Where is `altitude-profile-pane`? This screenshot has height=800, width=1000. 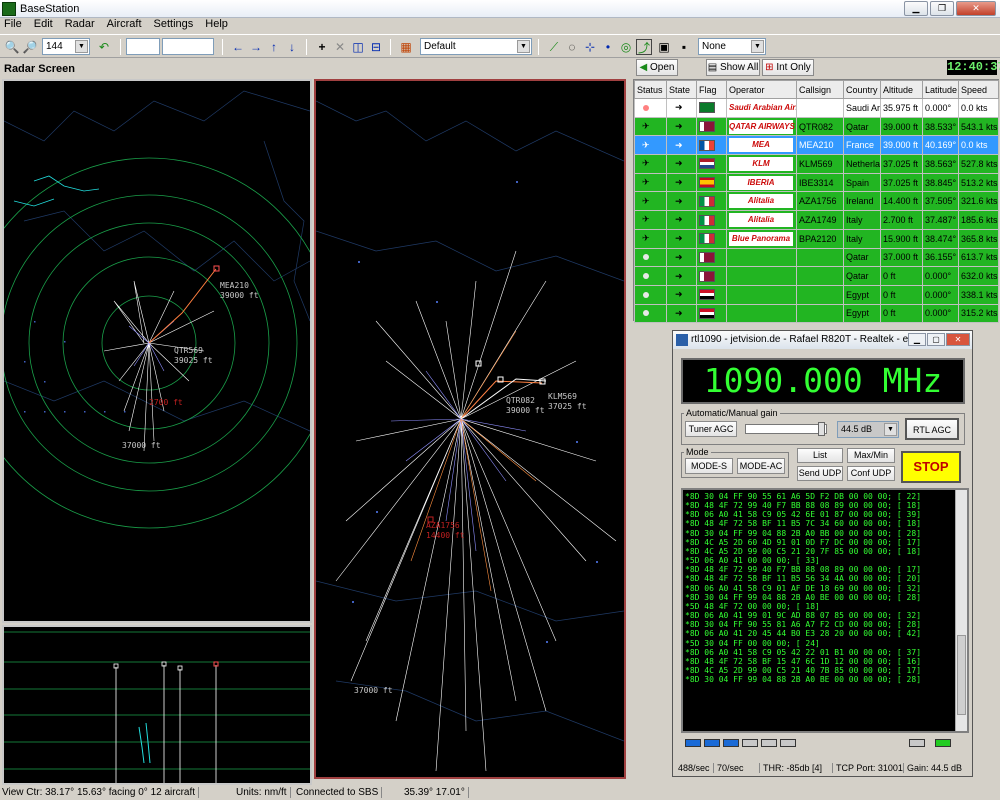 altitude-profile-pane is located at coordinates (157, 705).